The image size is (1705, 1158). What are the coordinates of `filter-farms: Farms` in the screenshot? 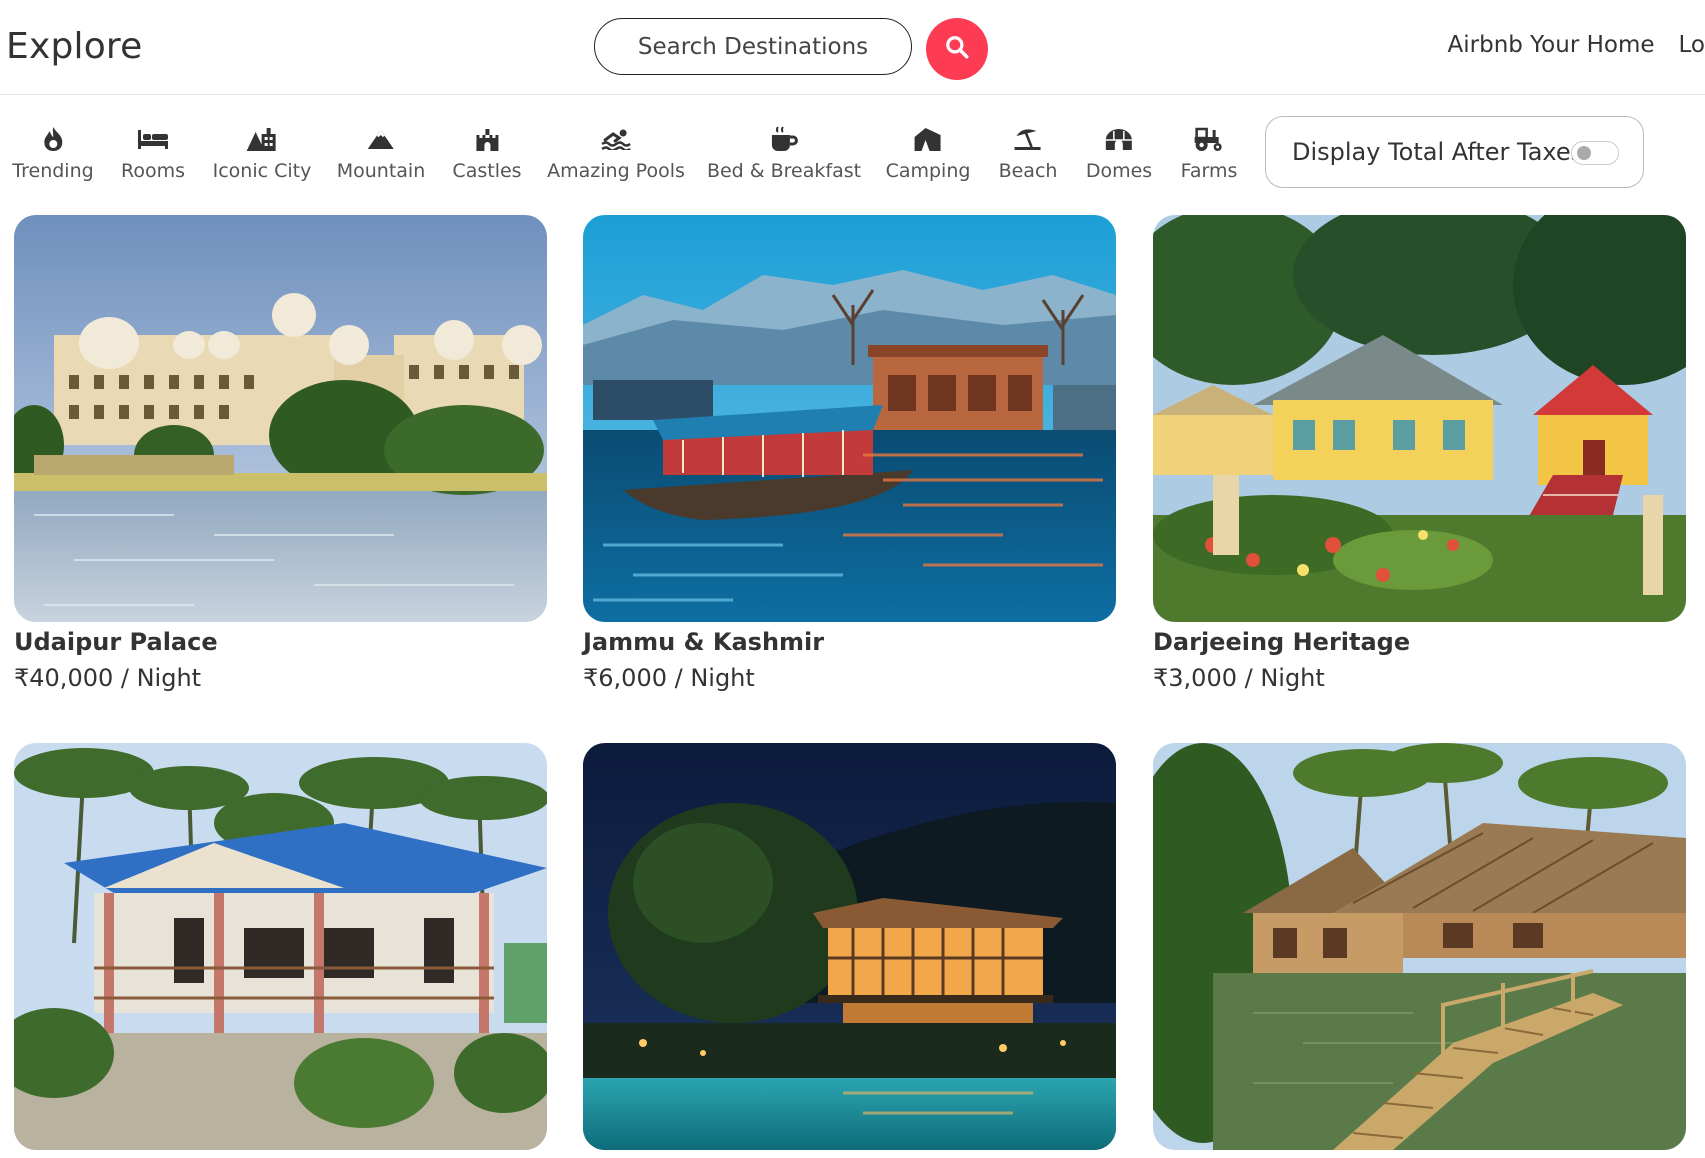 It's located at (1209, 153).